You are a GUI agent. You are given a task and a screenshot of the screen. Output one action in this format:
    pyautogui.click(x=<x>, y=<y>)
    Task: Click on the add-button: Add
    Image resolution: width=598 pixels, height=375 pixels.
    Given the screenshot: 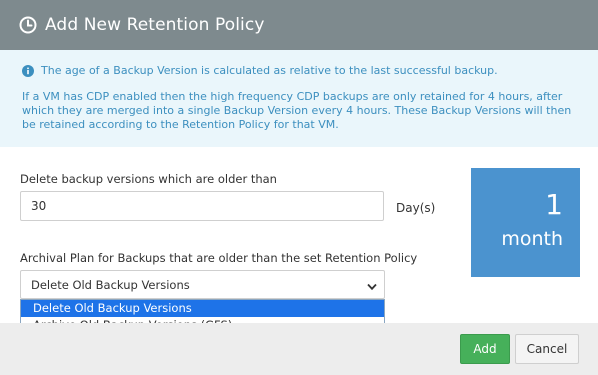 What is the action you would take?
    pyautogui.click(x=485, y=349)
    